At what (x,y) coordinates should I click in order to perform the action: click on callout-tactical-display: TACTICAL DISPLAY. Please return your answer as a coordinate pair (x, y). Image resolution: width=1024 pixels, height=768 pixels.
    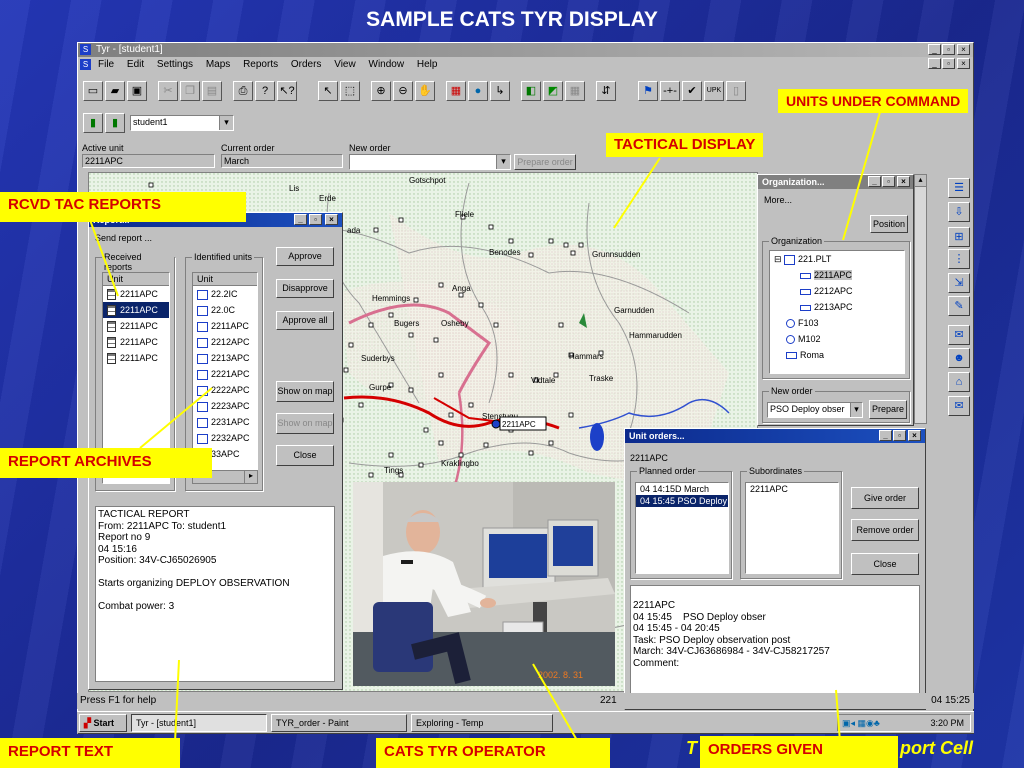
    Looking at the image, I should click on (685, 145).